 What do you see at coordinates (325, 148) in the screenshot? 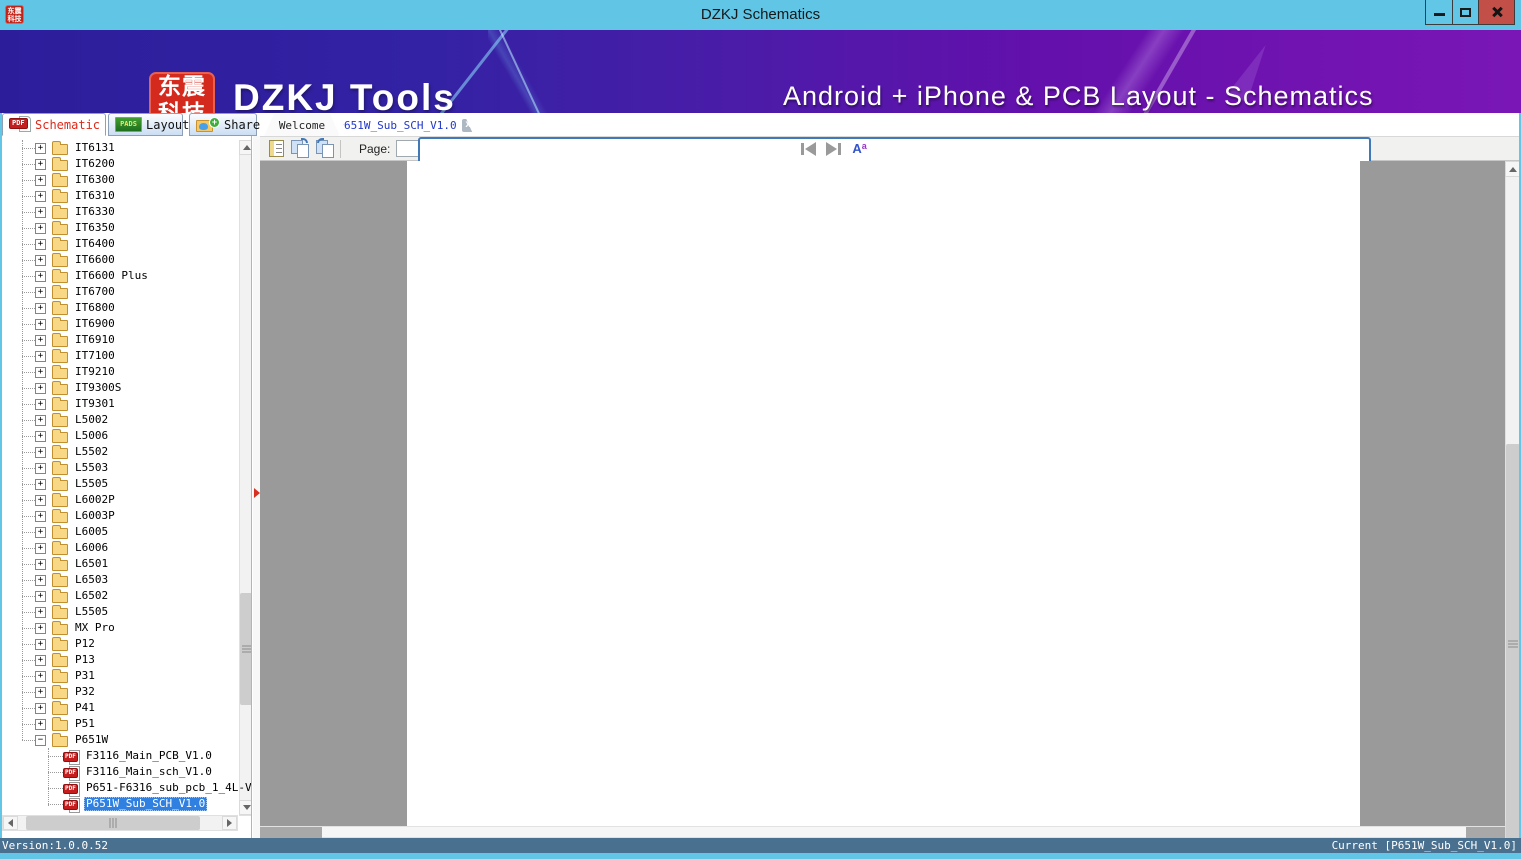
I see `page-layout-alt-button` at bounding box center [325, 148].